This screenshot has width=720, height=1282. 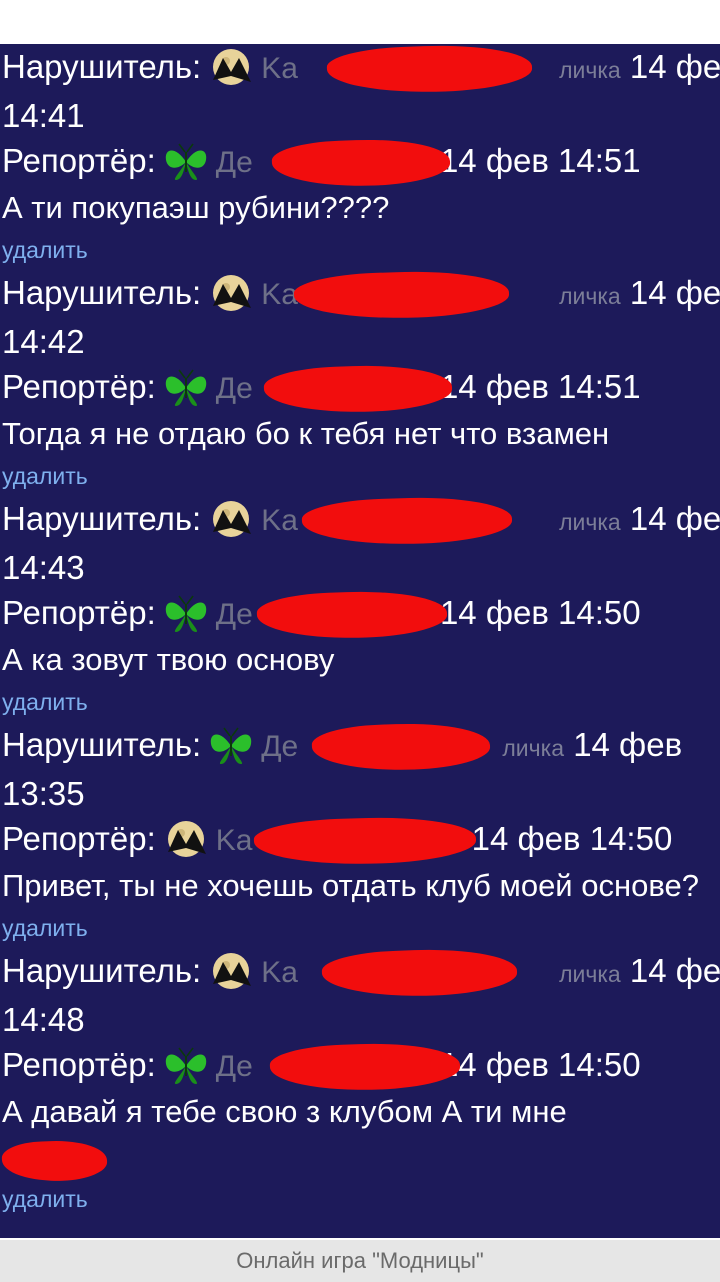 I want to click on reporter-name: Ka, so click(x=234, y=840).